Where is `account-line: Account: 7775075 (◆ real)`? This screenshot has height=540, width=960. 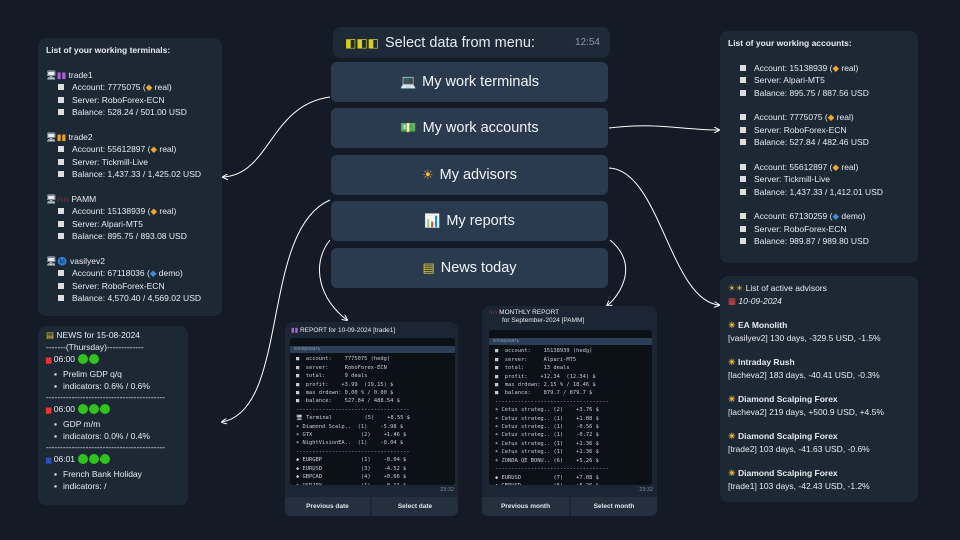
account-line: Account: 7775075 (◆ real) is located at coordinates (130, 87).